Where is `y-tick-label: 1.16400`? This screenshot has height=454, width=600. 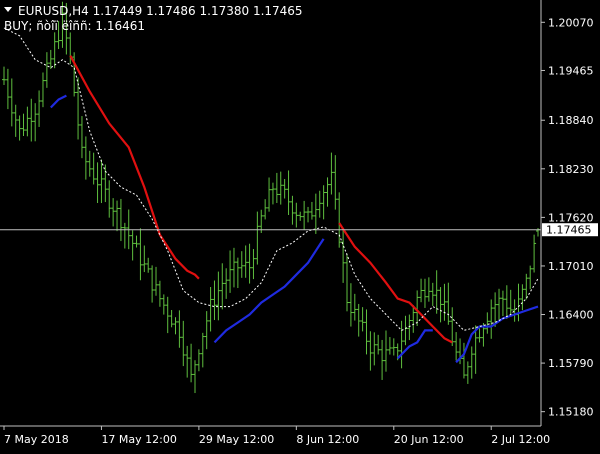
y-tick-label: 1.16400 is located at coordinates (571, 315).